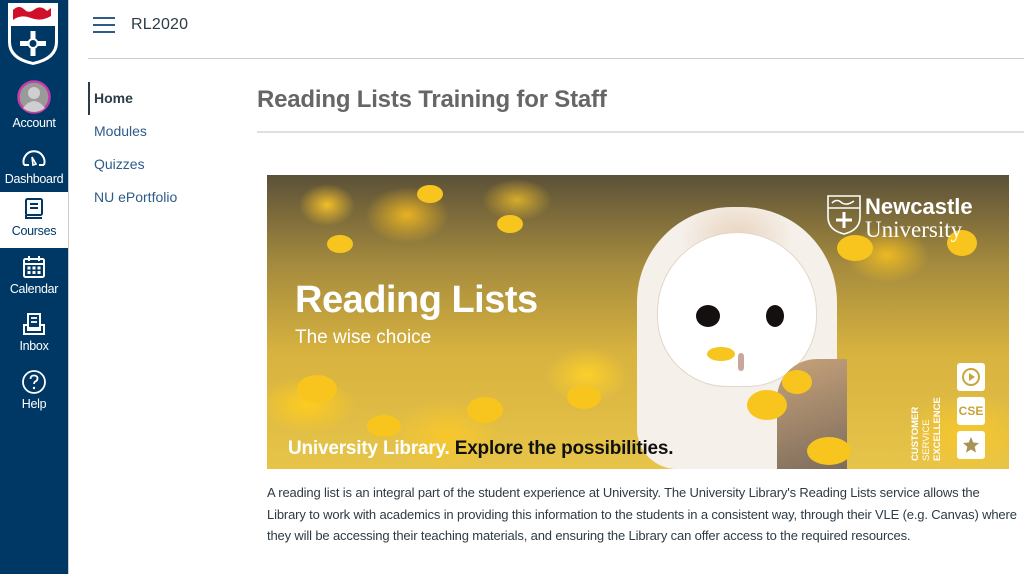  I want to click on course-nav-home: Home, so click(163, 98).